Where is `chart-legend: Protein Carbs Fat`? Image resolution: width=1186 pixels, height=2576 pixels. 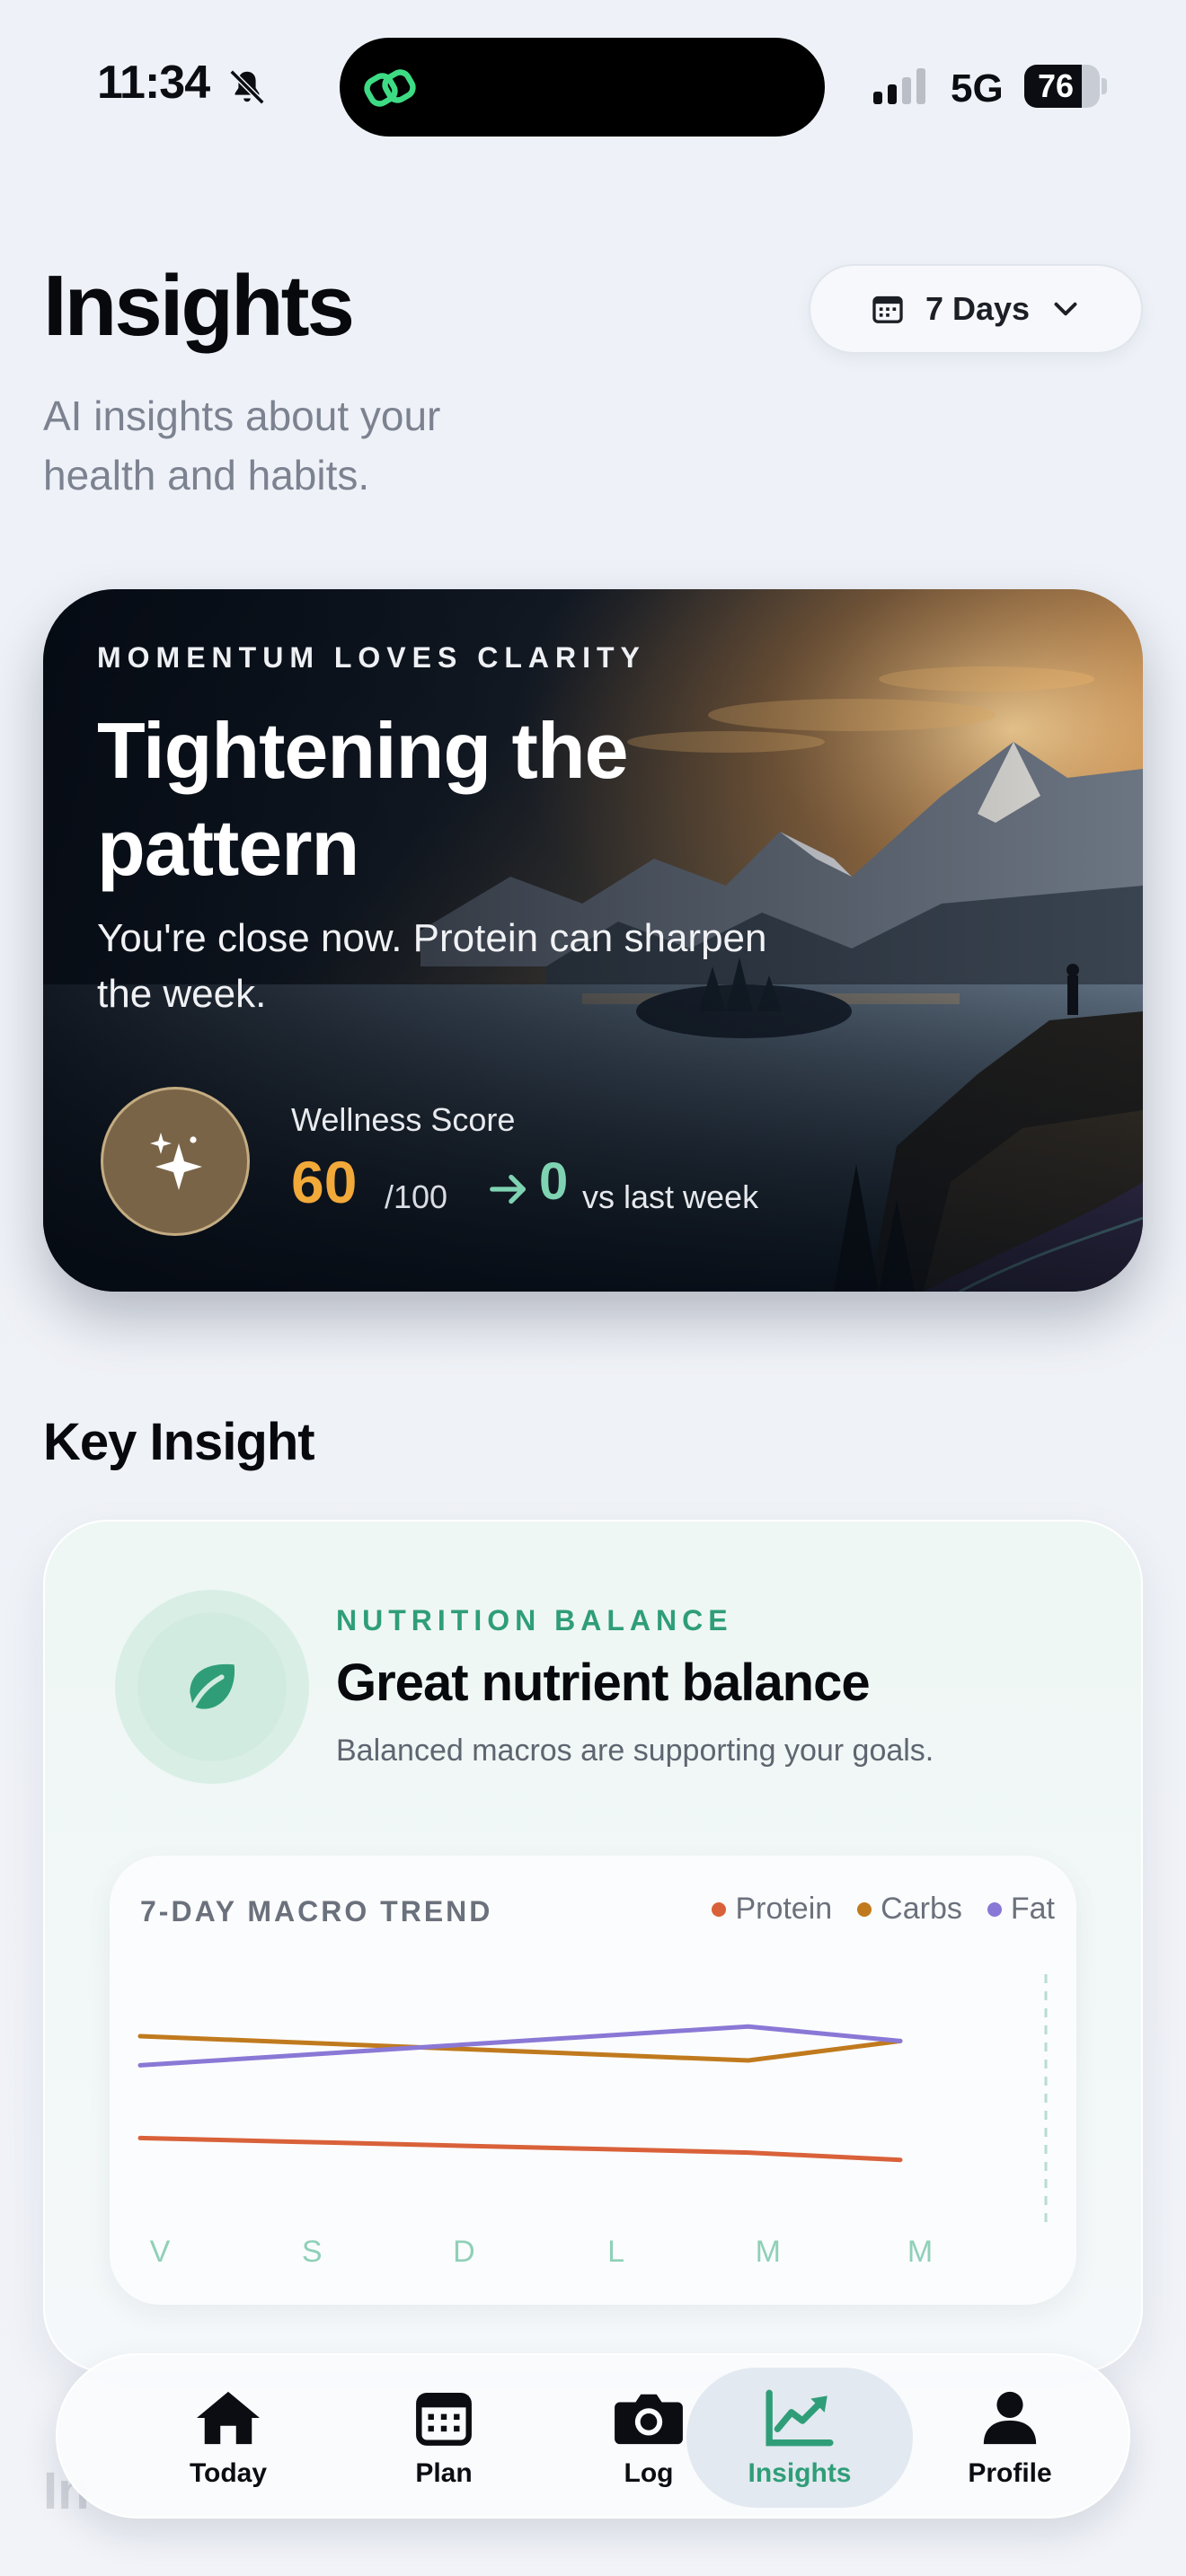
chart-legend: Protein Carbs Fat is located at coordinates (582, 1909).